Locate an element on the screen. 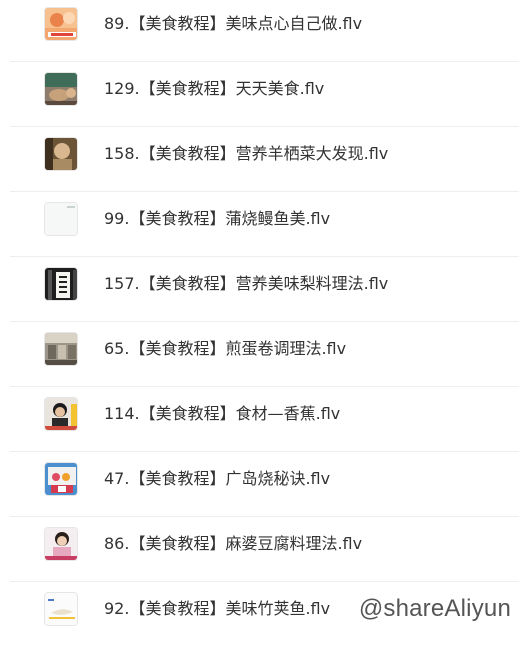 This screenshot has height=647, width=519. blank-thumbnail is located at coordinates (61, 219).